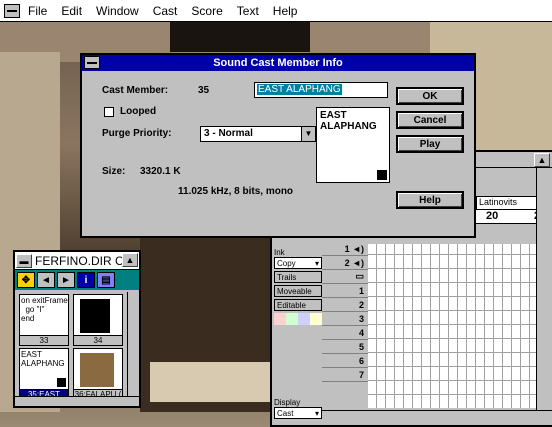 The image size is (552, 427). Describe the element at coordinates (287, 402) in the screenshot. I see `display-label: Display` at that location.